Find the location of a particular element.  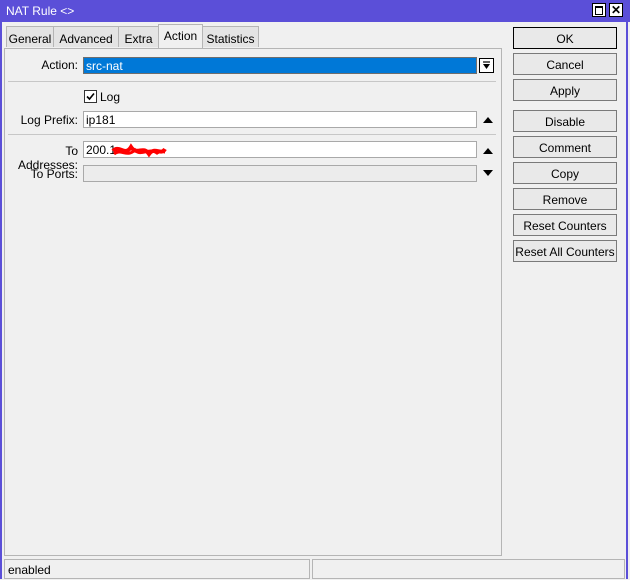

copy-button: Copy is located at coordinates (565, 173).